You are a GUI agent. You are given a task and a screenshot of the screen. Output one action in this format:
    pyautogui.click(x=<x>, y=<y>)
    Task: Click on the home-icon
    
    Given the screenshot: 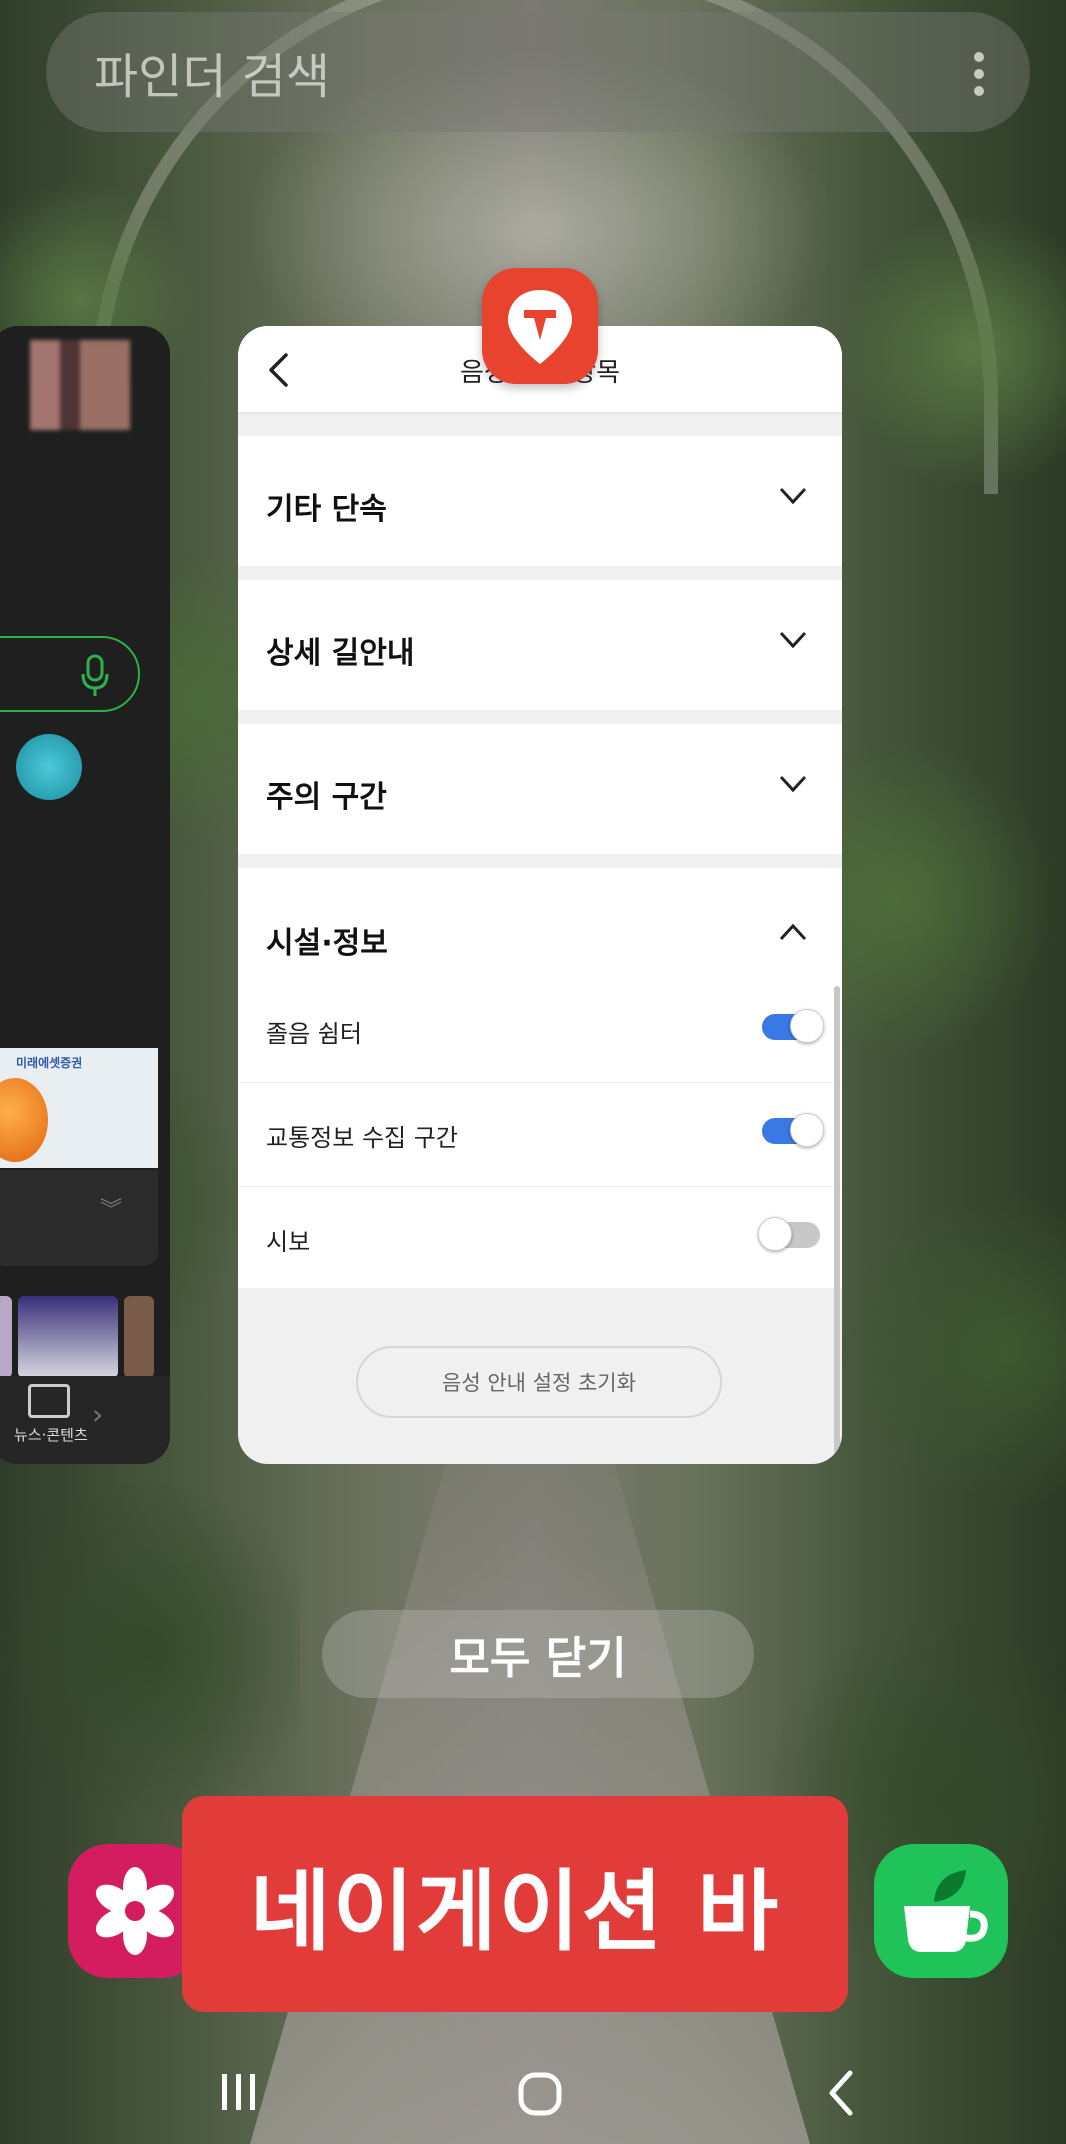 What is the action you would take?
    pyautogui.click(x=540, y=2094)
    